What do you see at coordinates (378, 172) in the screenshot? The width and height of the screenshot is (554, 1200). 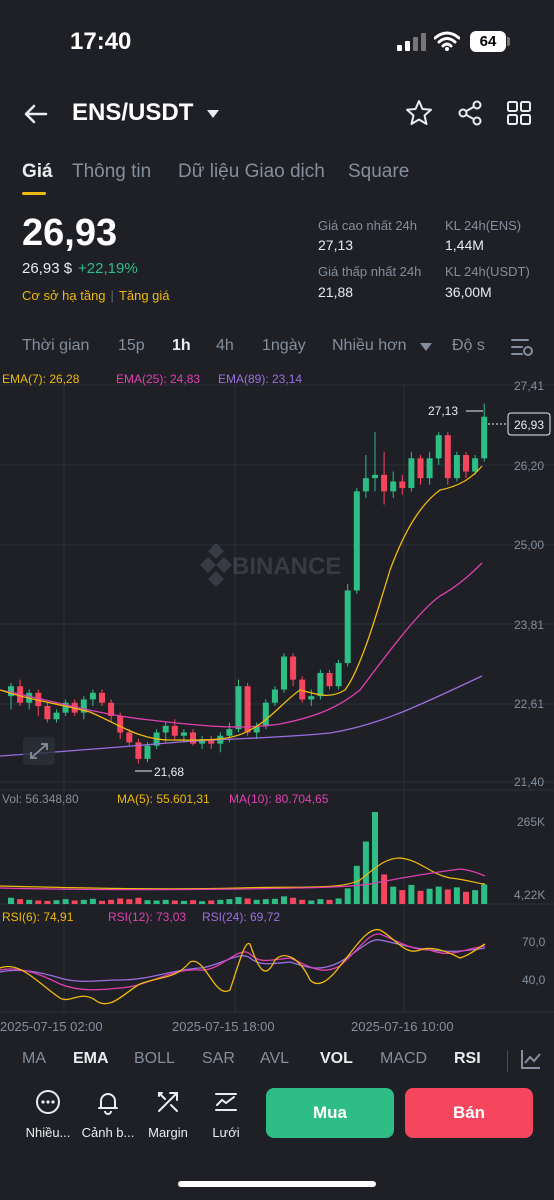 I see `tab-square: Square` at bounding box center [378, 172].